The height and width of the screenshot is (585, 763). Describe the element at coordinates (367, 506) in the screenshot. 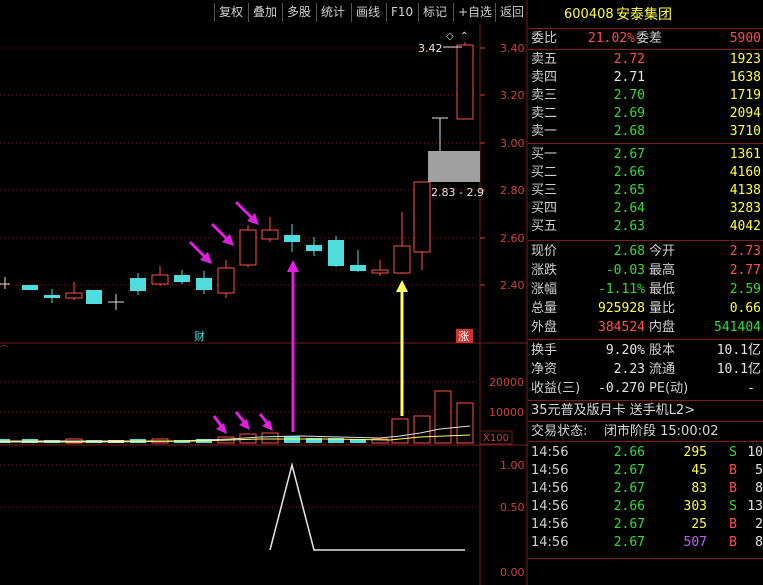

I see `indicator-signal-line` at that location.